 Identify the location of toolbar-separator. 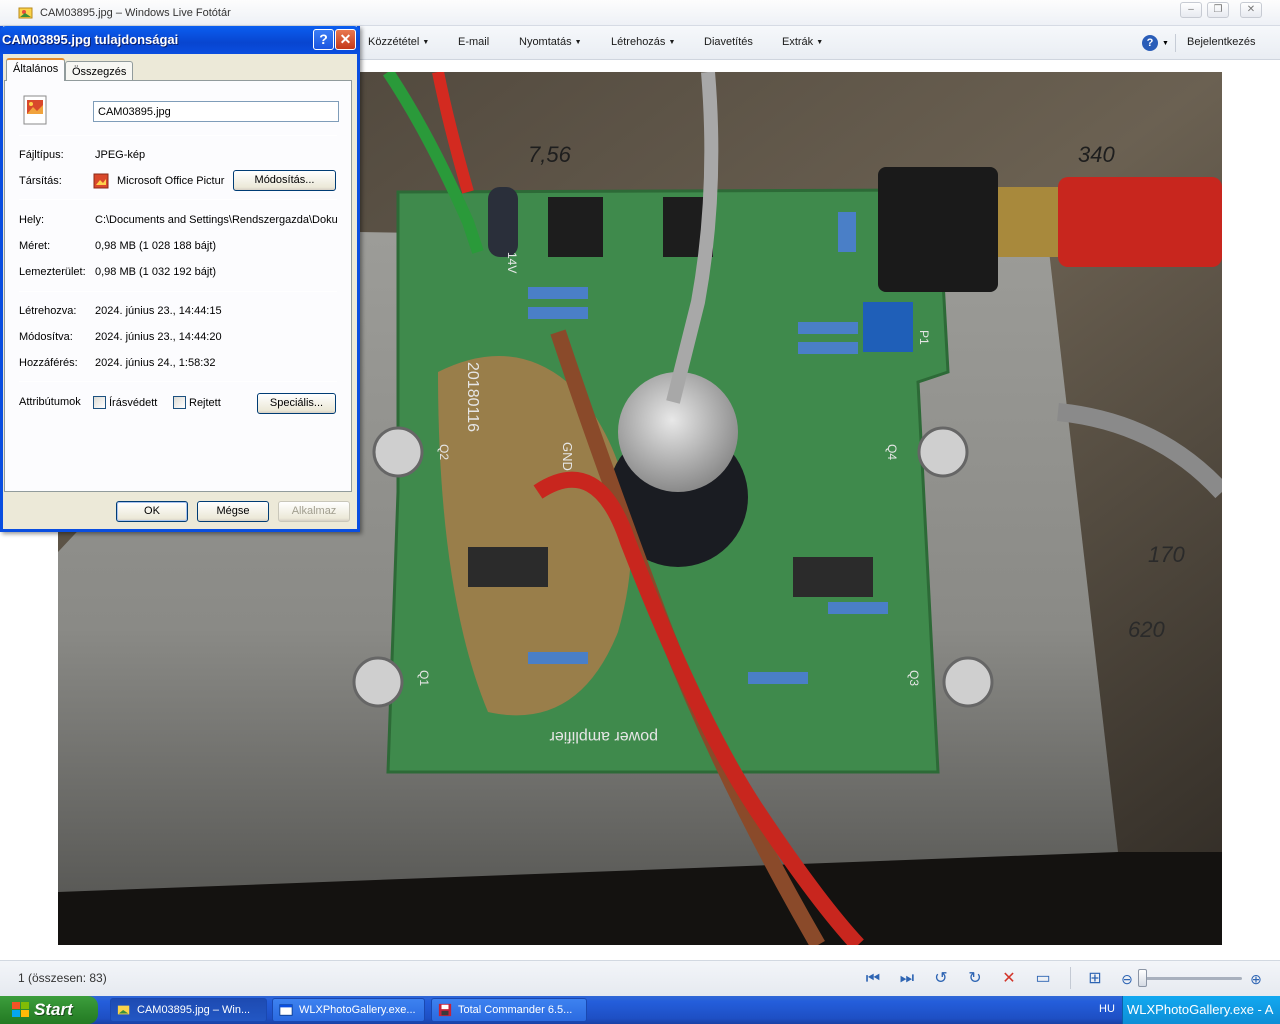
(1070, 978).